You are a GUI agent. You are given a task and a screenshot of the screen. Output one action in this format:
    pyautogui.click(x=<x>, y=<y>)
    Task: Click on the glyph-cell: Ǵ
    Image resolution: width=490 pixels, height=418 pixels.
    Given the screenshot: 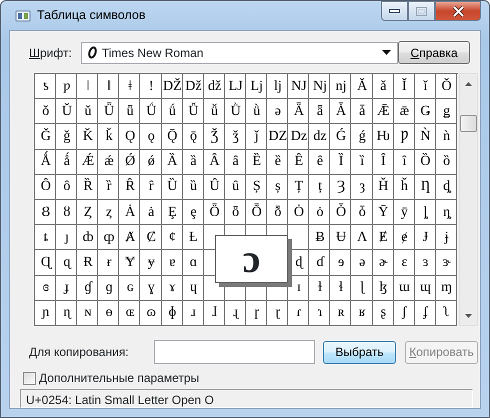 What is the action you would take?
    pyautogui.click(x=341, y=137)
    